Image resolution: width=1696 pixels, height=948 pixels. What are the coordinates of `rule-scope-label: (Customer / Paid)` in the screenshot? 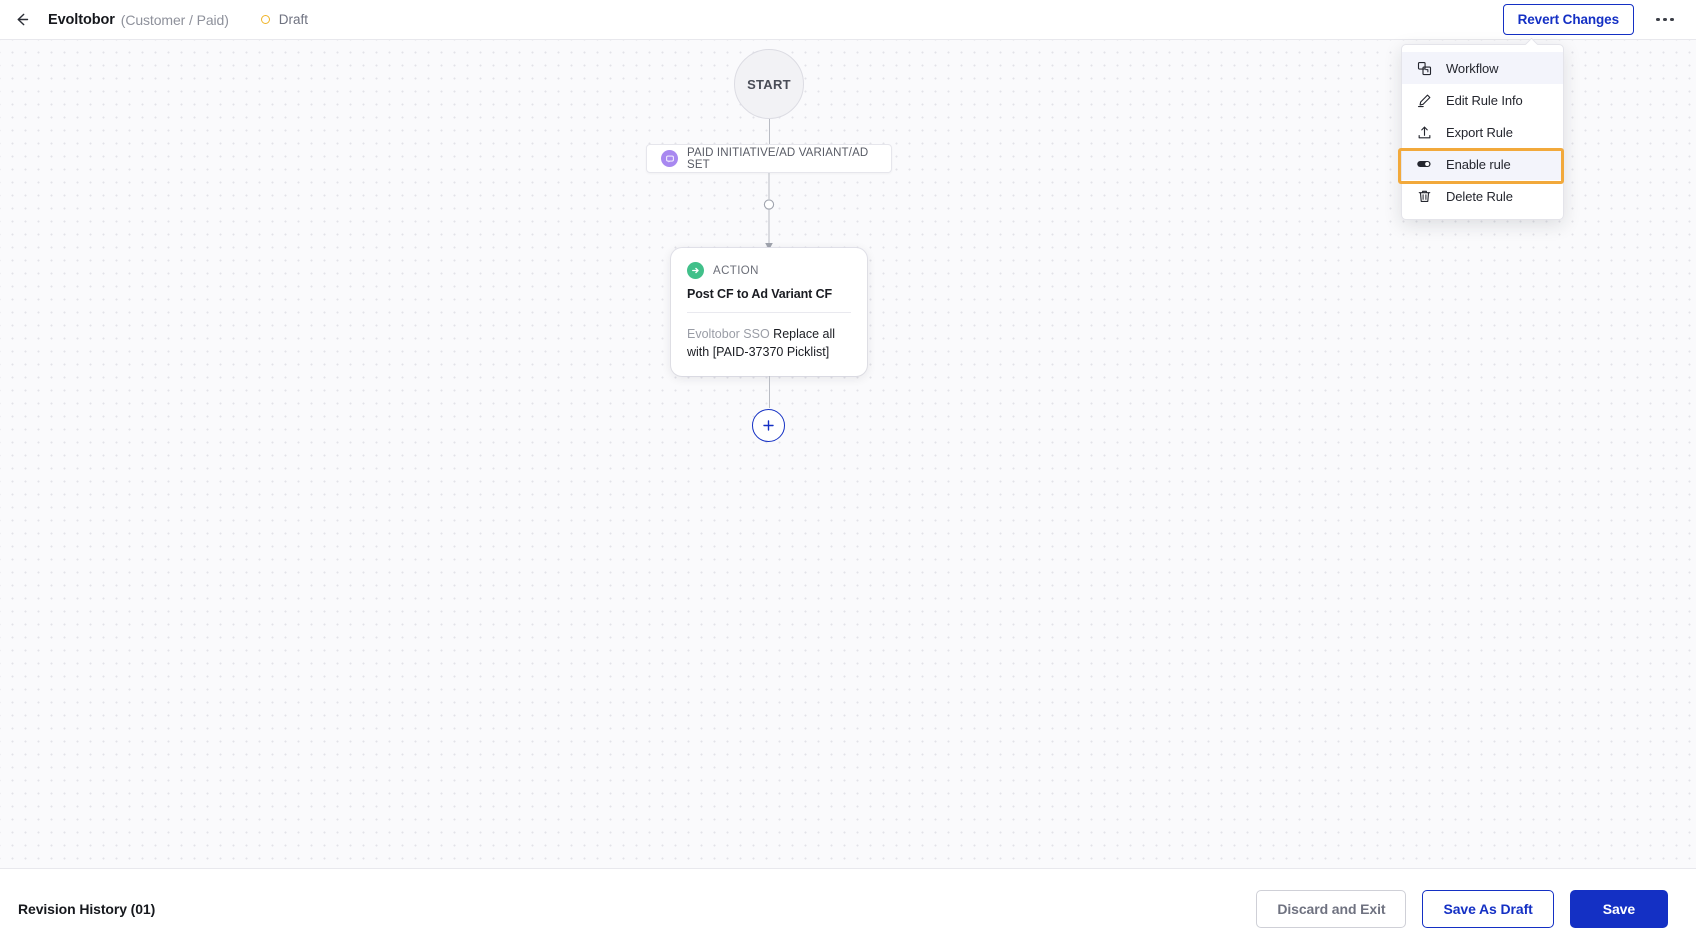 It's located at (174, 19).